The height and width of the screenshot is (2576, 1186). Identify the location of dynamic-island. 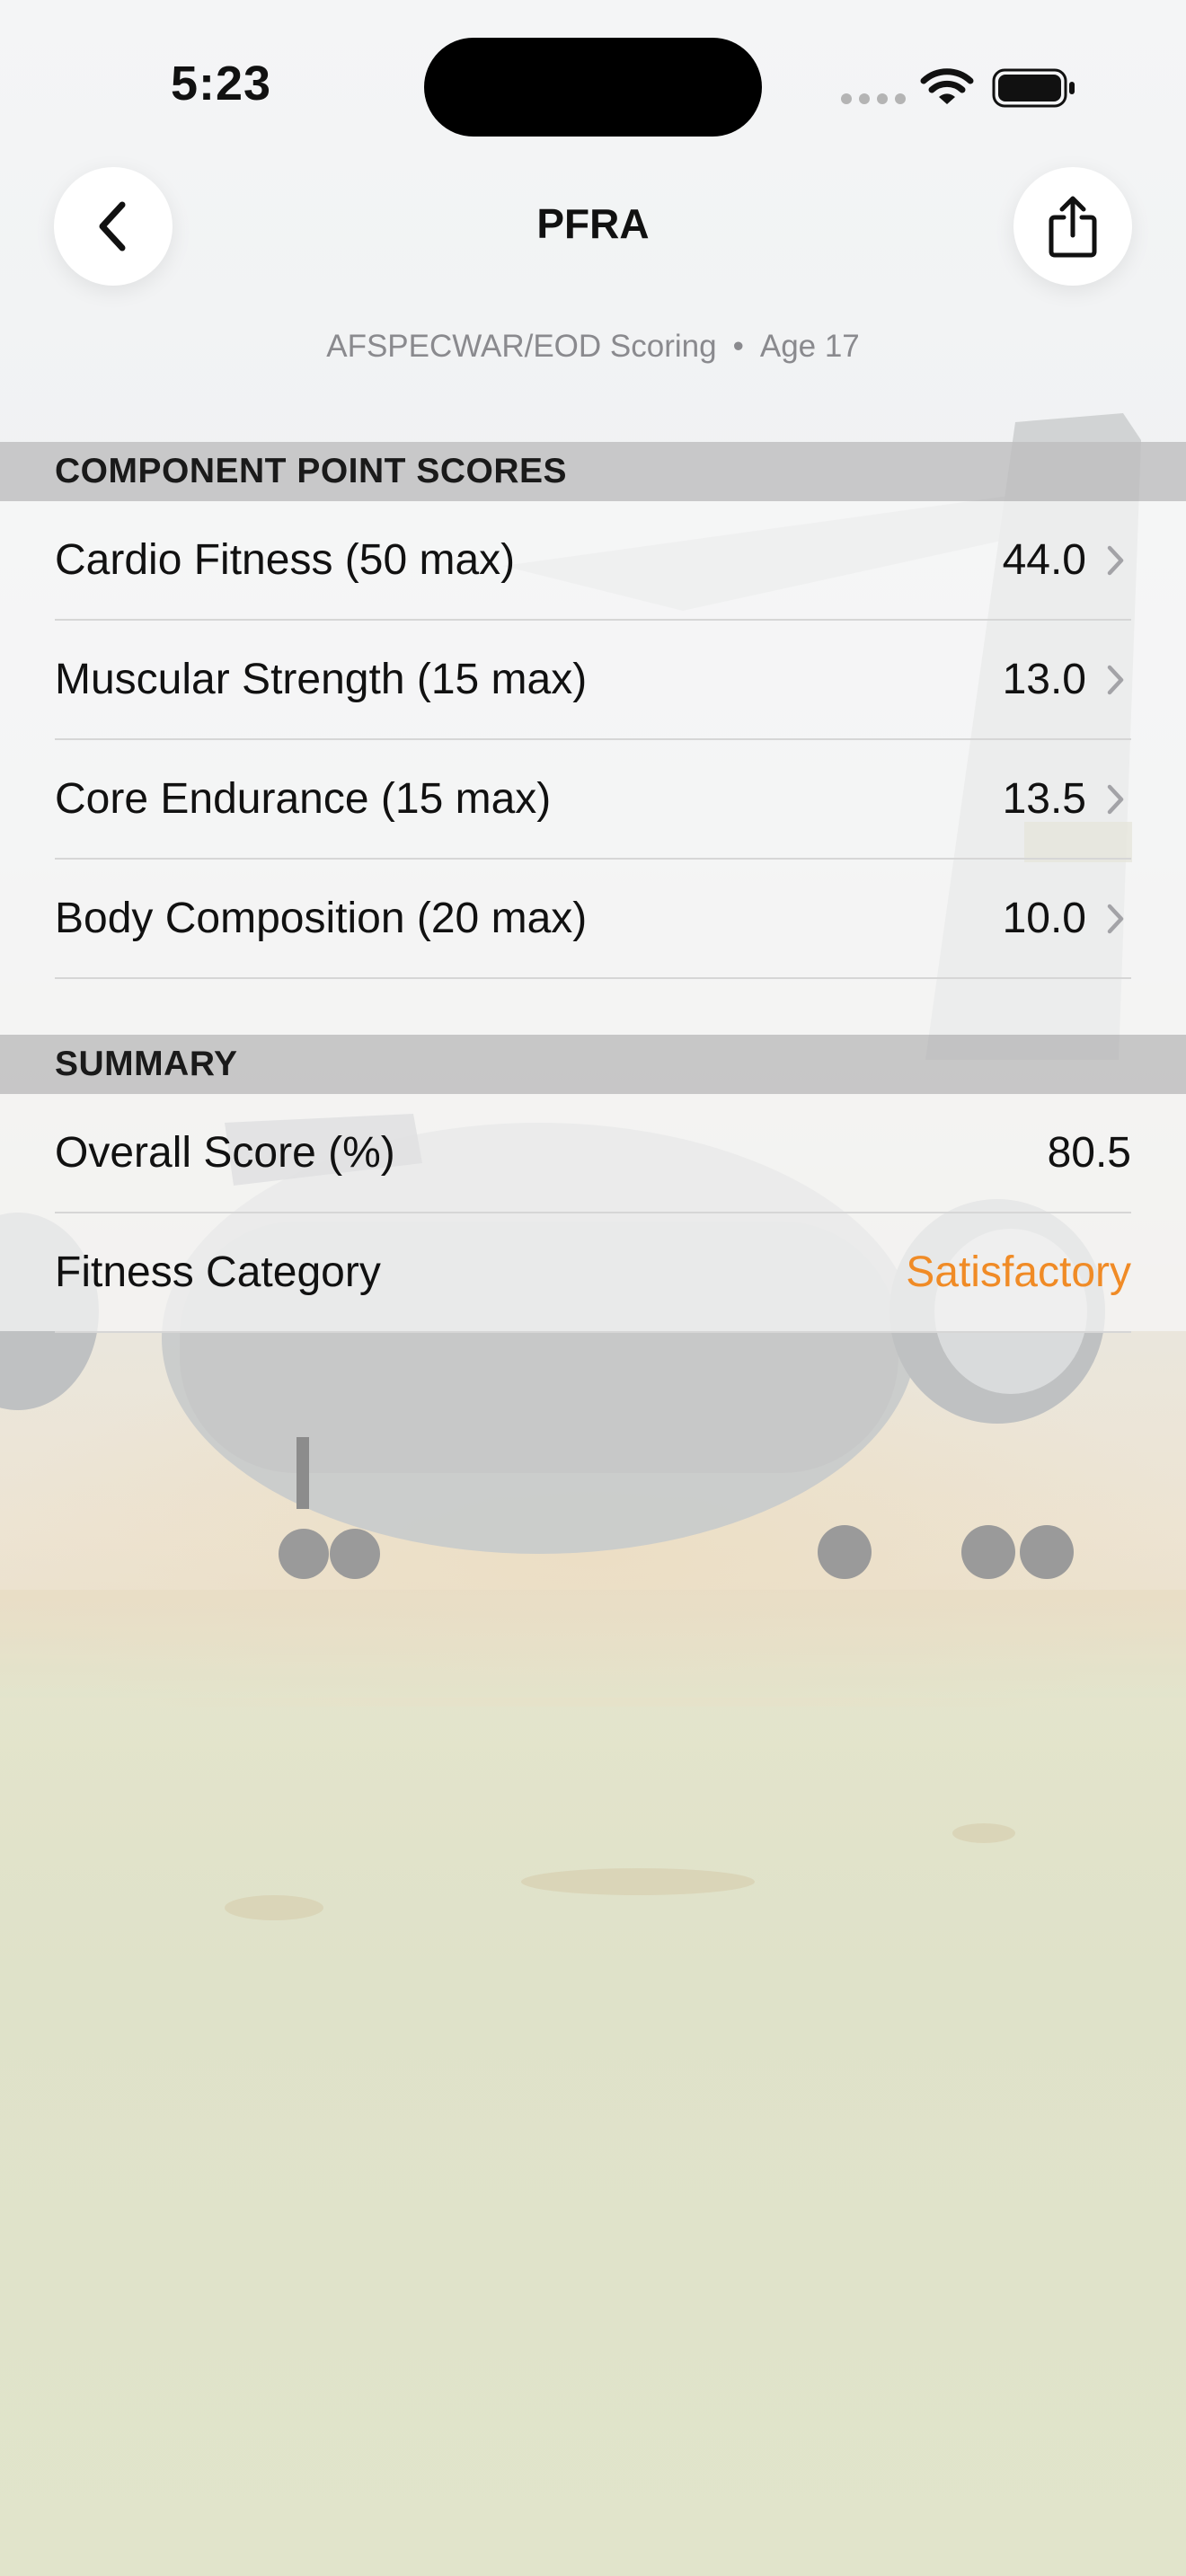
(593, 87).